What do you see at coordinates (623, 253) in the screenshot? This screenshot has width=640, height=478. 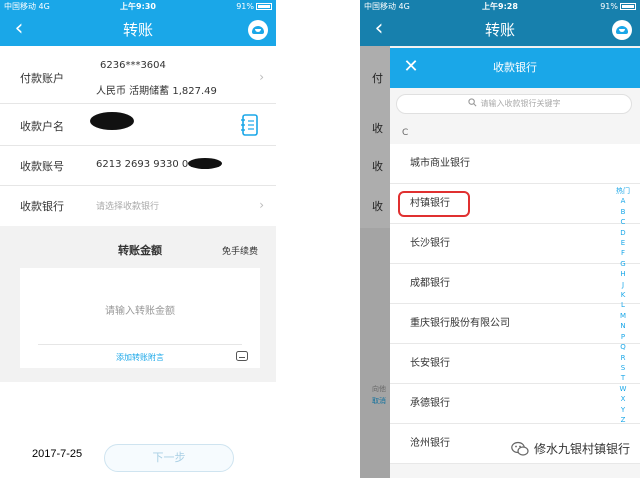 I see `index-letter: F` at bounding box center [623, 253].